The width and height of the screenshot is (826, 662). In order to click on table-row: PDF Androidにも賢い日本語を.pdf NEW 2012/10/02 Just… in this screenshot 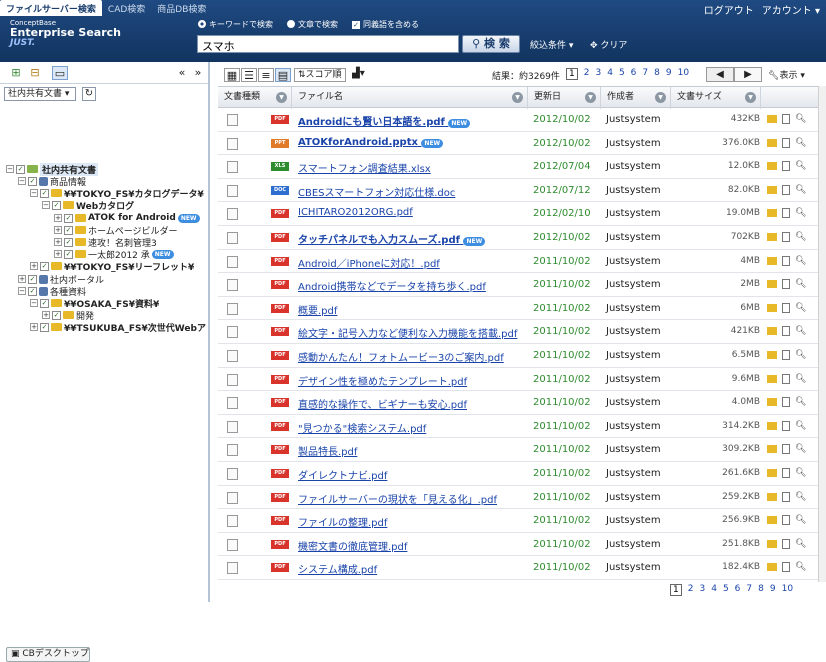, I will do `click(518, 120)`.